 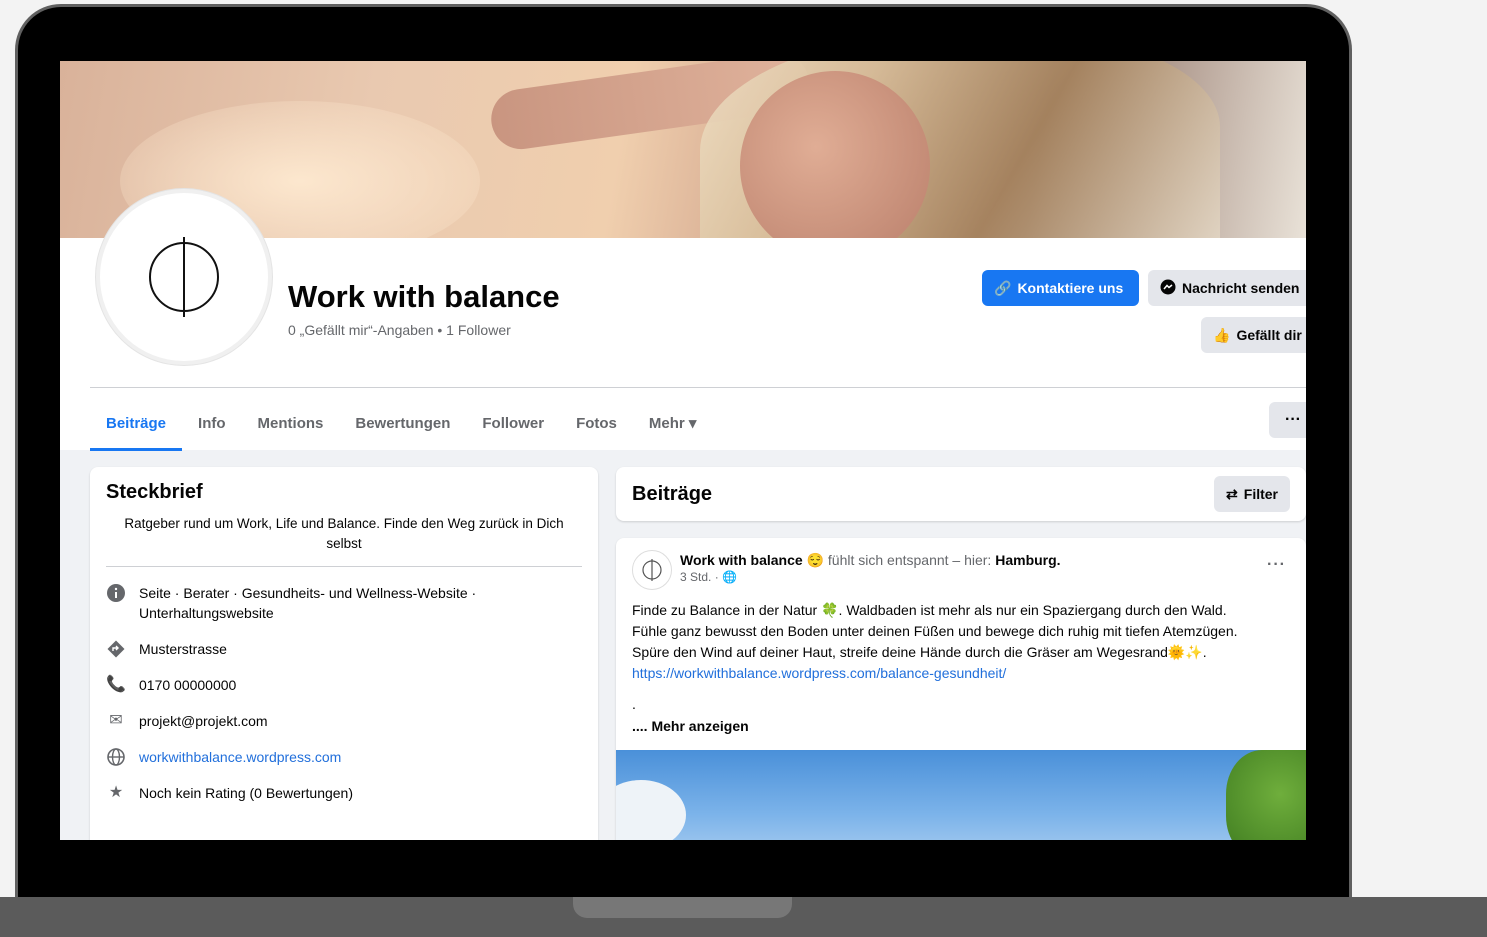 I want to click on info-icon, so click(x=116, y=593).